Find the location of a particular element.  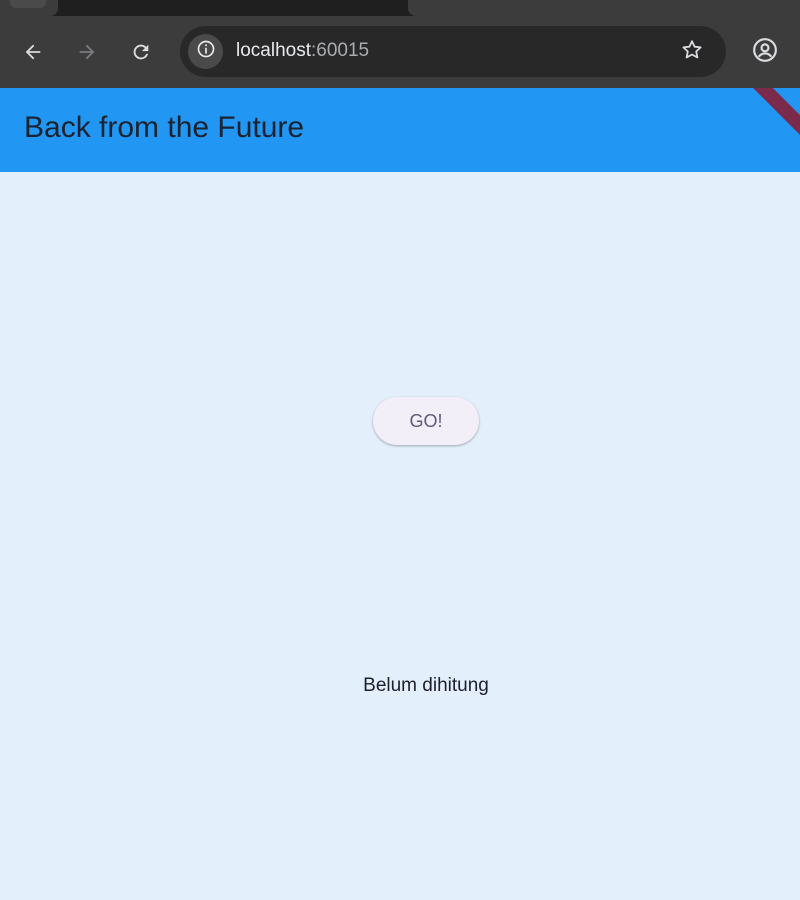

app-bar: Back from the Future is located at coordinates (400, 130).